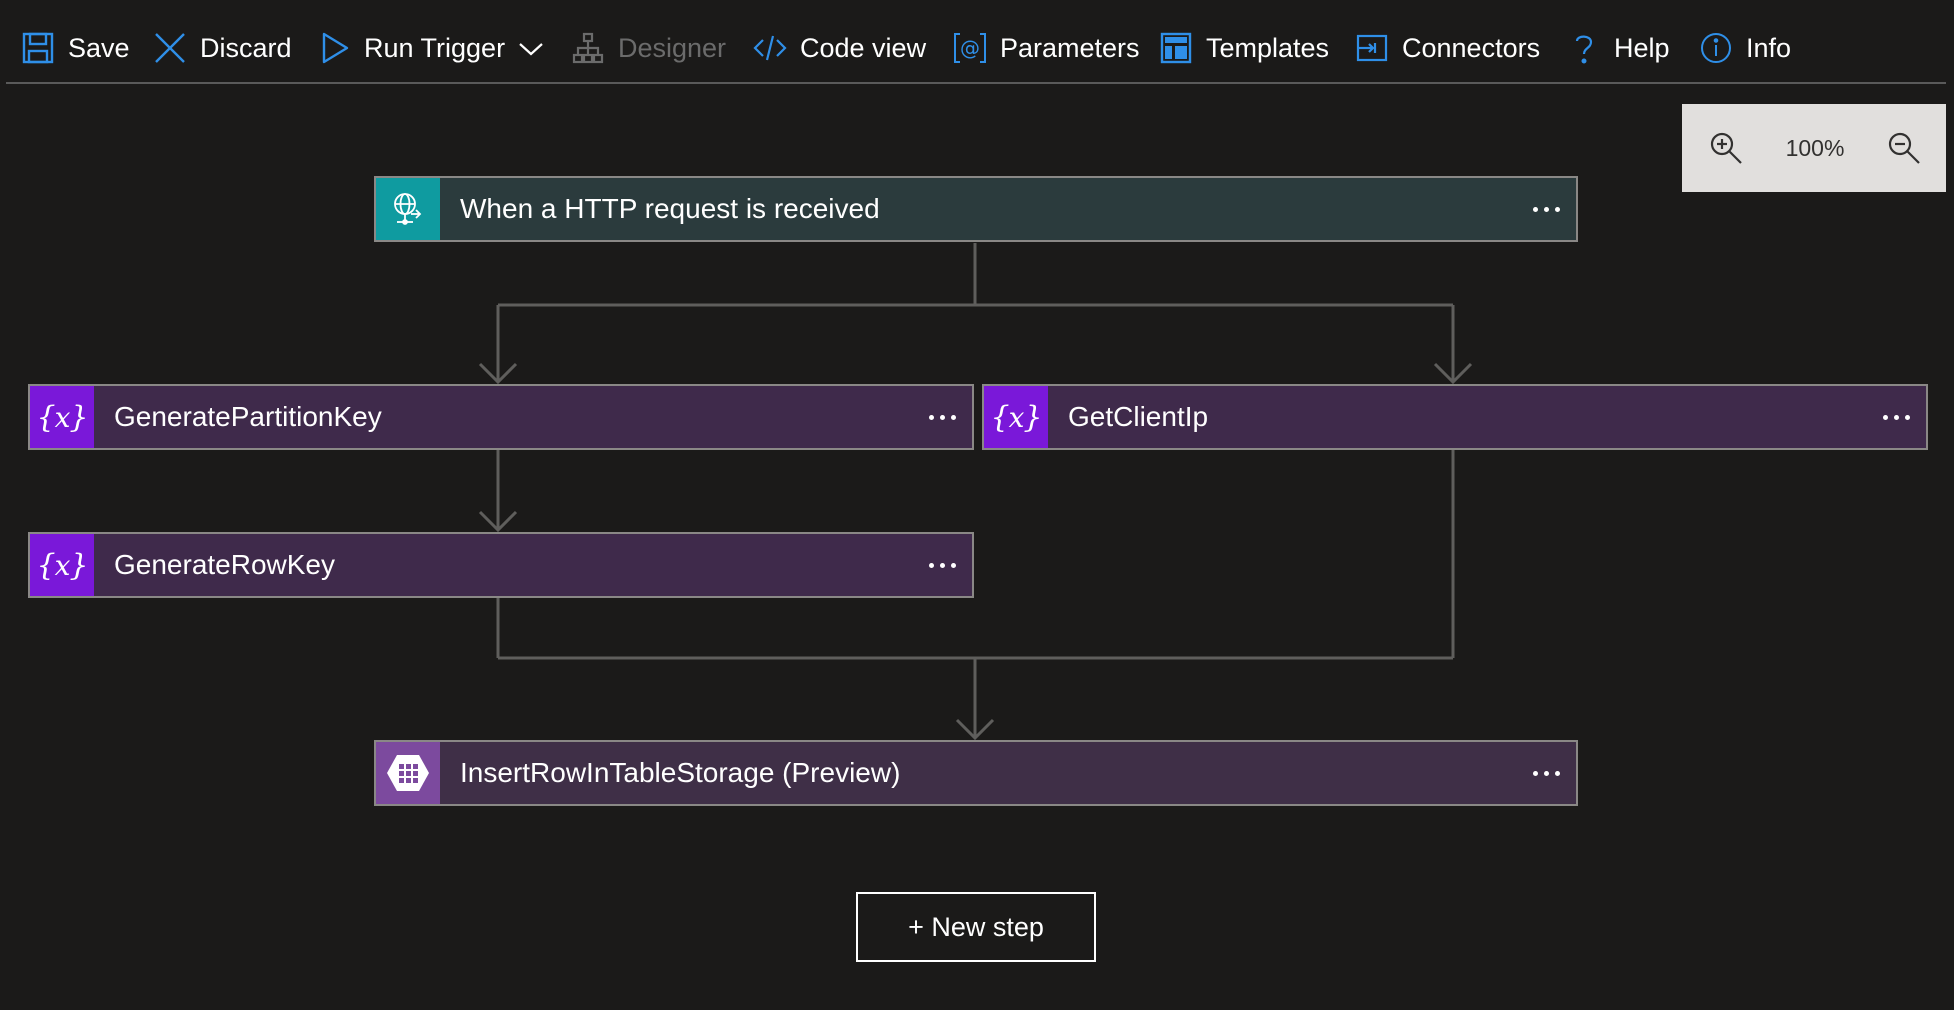 The image size is (1954, 1010). I want to click on action-card-generate-row-key: {x} GenerateRowKey, so click(501, 565).